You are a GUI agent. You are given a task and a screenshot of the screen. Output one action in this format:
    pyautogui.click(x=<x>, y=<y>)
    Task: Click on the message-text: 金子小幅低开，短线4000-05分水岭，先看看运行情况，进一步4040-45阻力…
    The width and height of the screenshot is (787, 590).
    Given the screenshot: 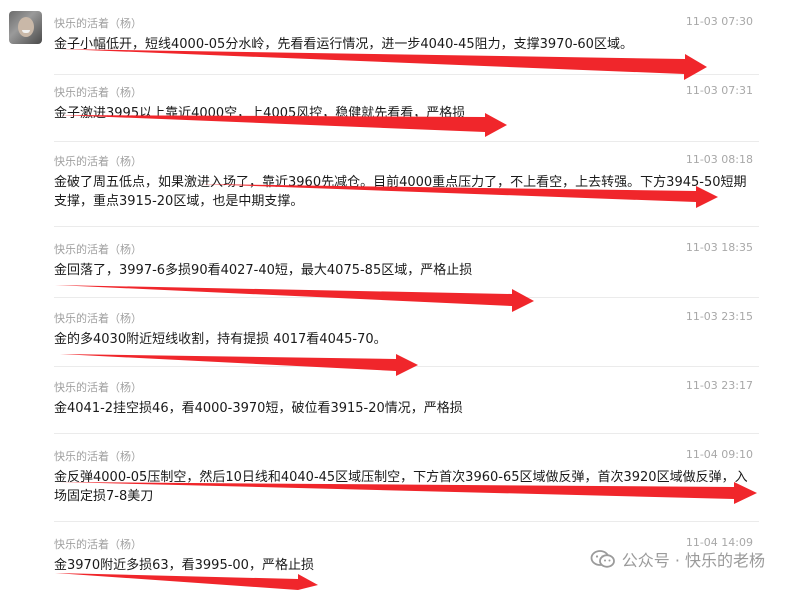 What is the action you would take?
    pyautogui.click(x=343, y=44)
    